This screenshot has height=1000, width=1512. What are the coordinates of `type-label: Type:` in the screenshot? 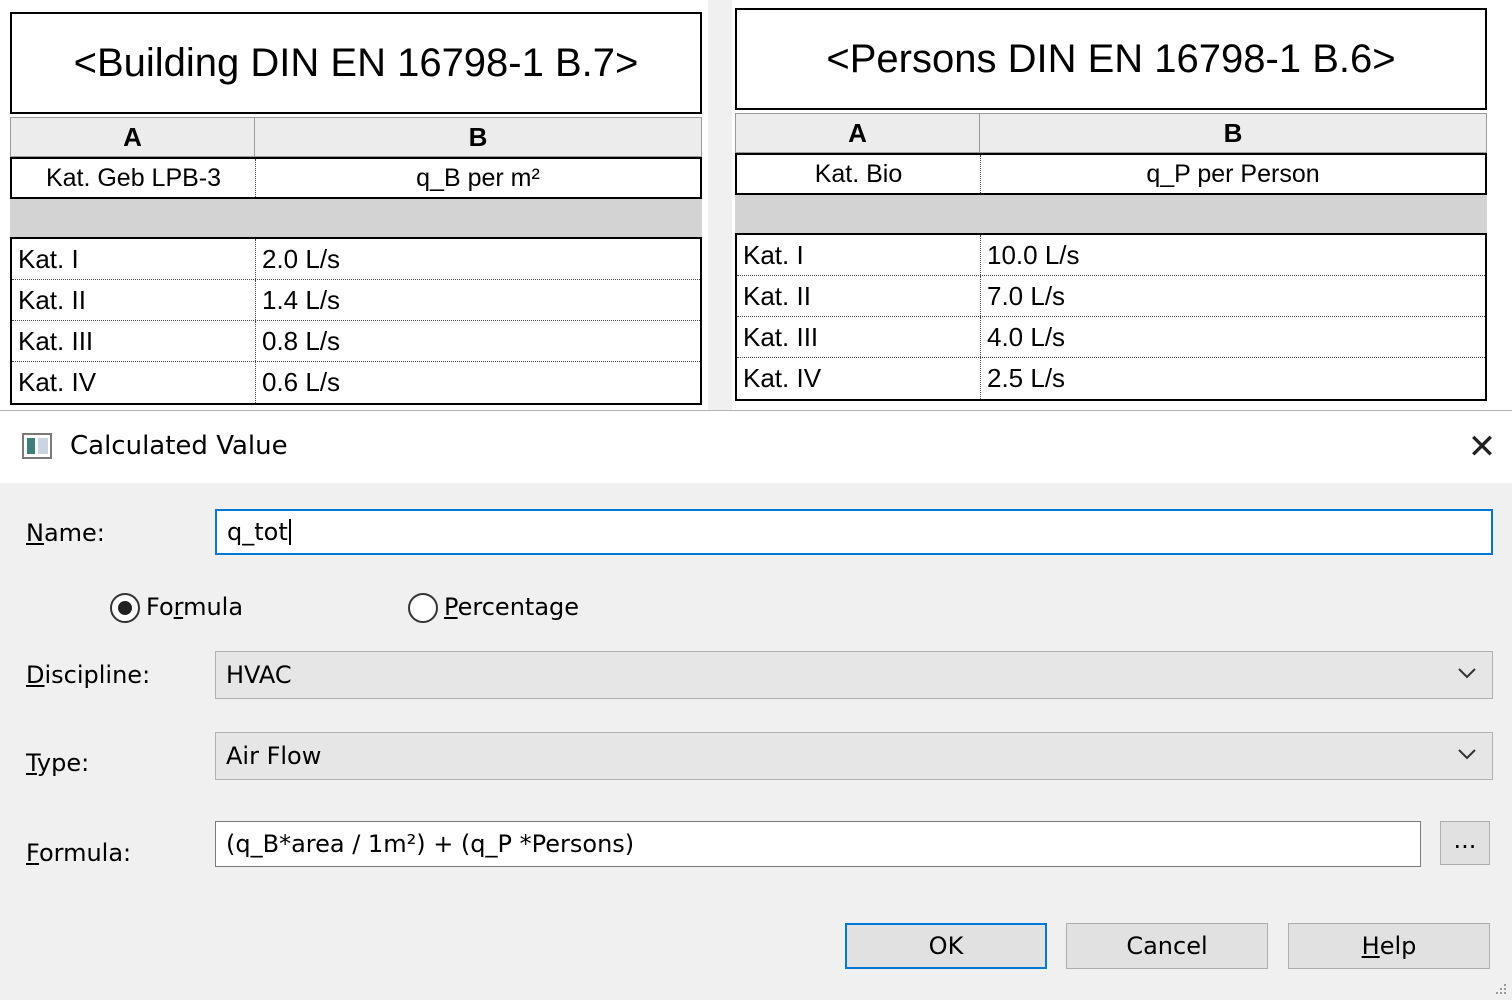 It's located at (57, 763).